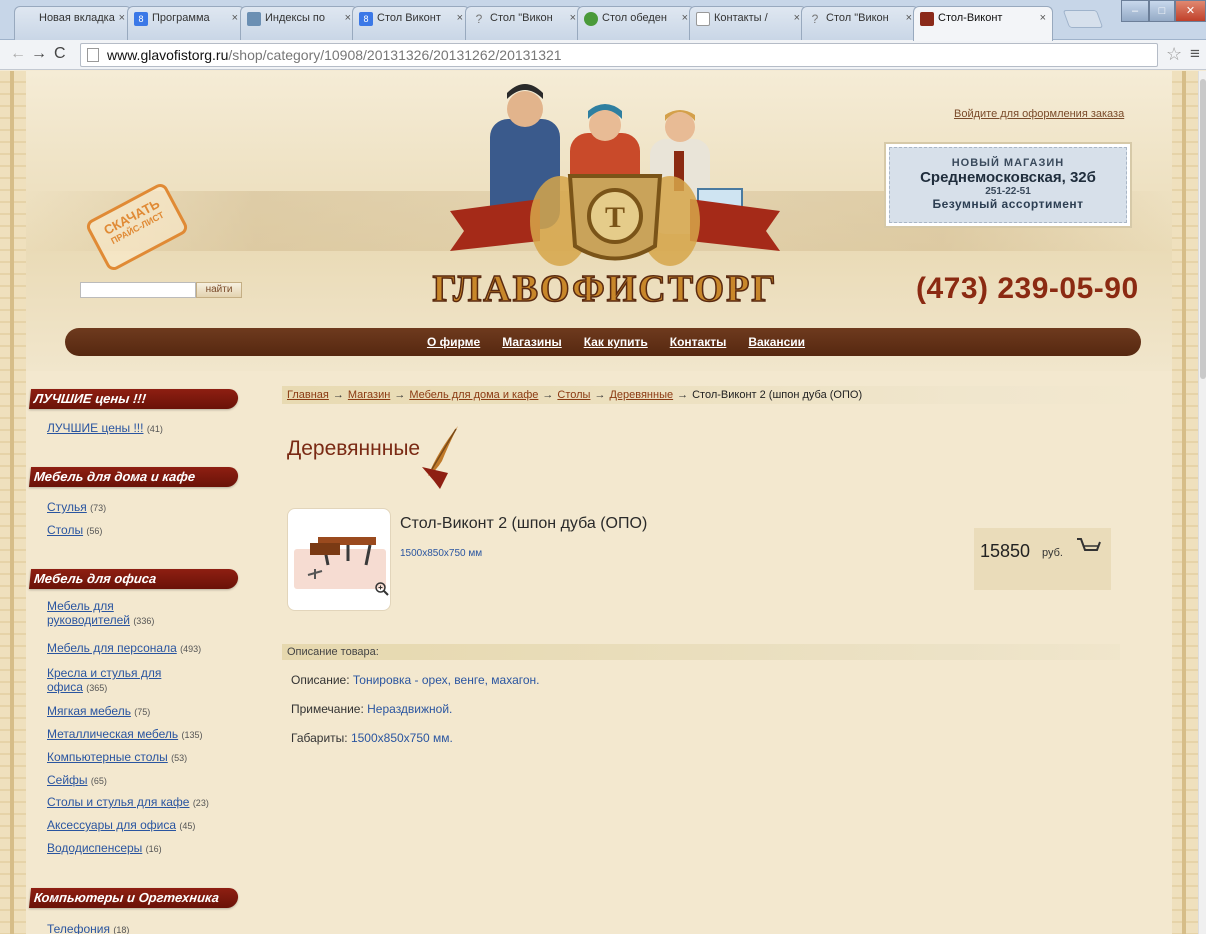  What do you see at coordinates (299, 23) in the screenshot?
I see `browser-tab: Индексы по ×` at bounding box center [299, 23].